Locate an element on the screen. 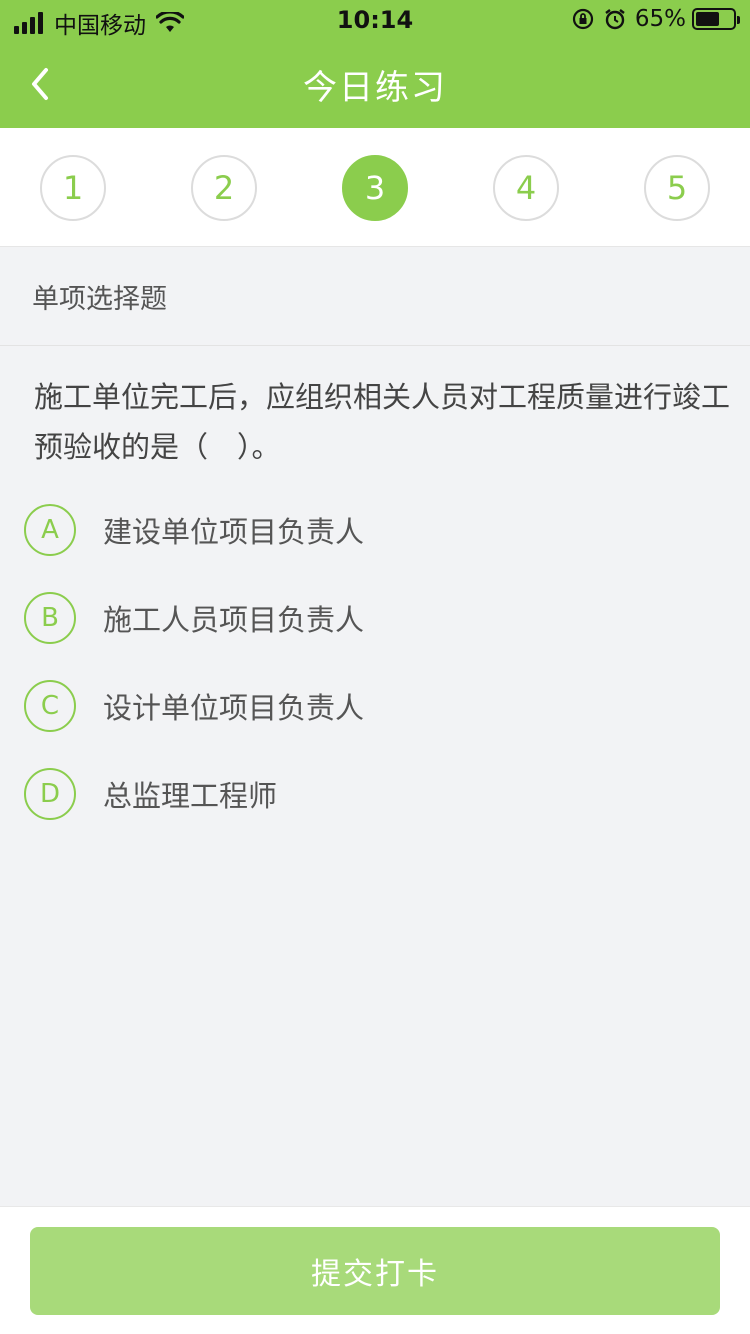 The image size is (750, 1334). battery-icon is located at coordinates (716, 19).